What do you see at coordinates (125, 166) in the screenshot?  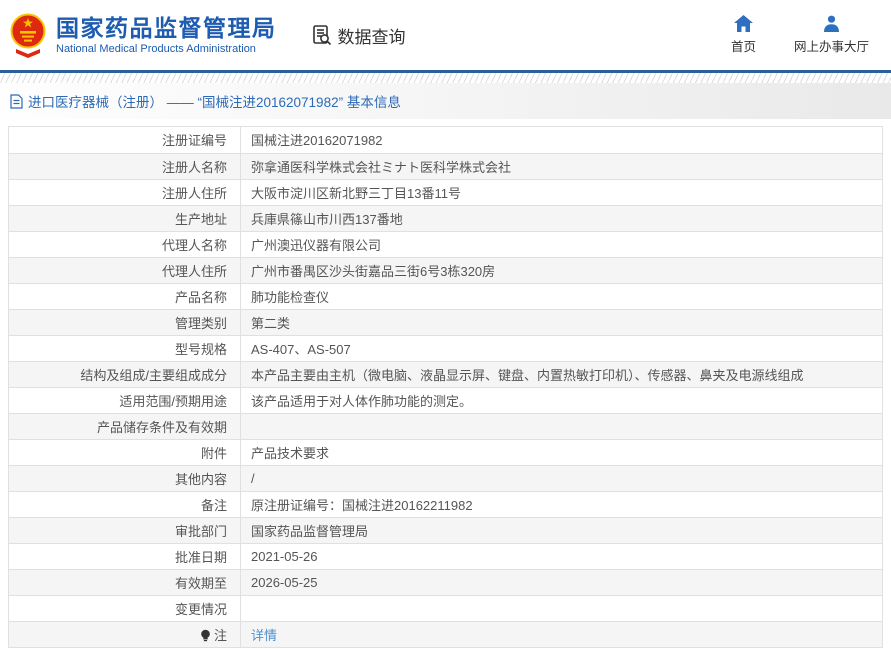 I see `row-label: 注册人名称` at bounding box center [125, 166].